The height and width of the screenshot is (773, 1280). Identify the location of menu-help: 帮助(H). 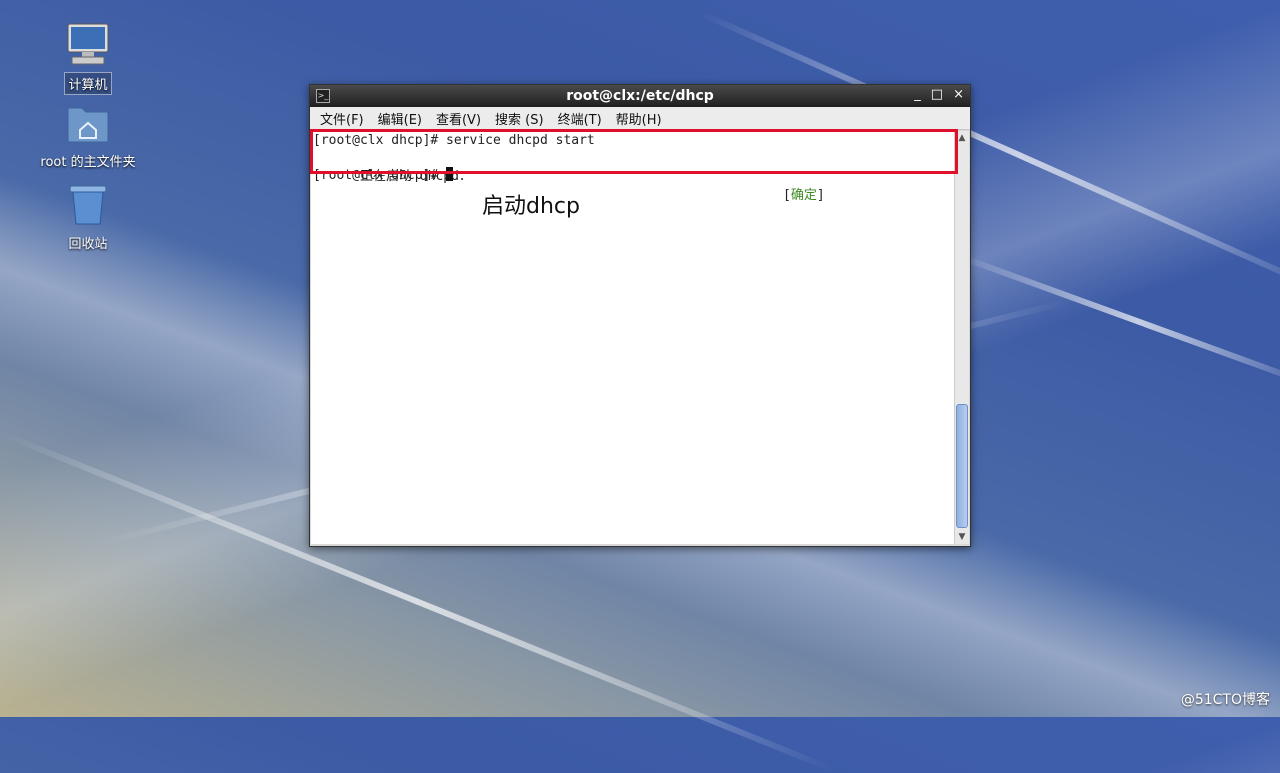
(639, 118).